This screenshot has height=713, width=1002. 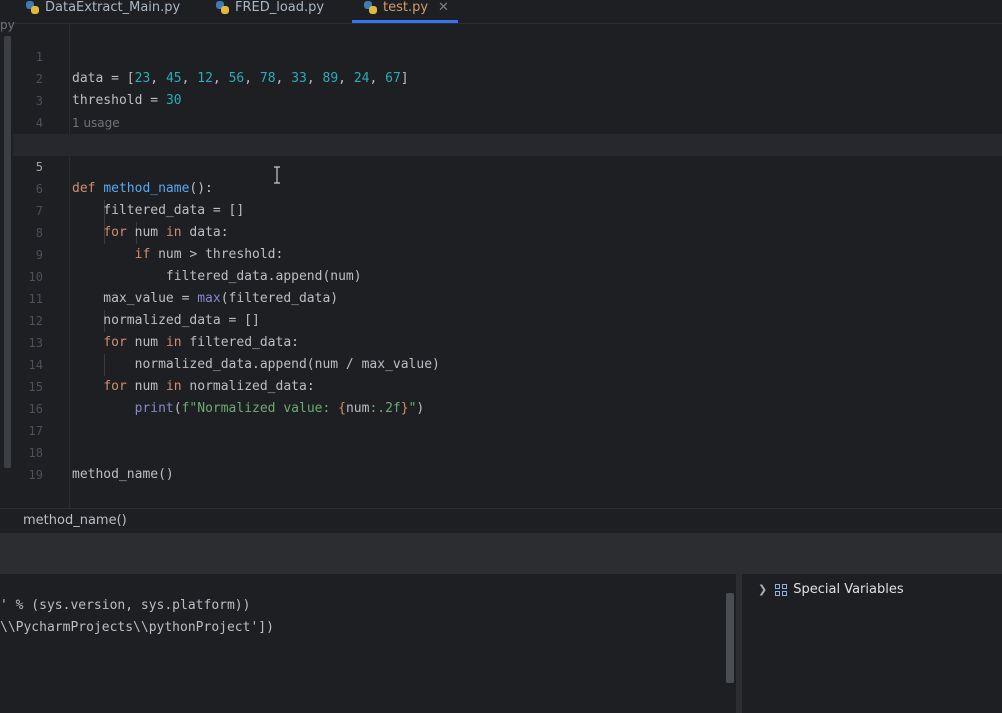 I want to click on chevron-right-icon: ❯, so click(x=762, y=589).